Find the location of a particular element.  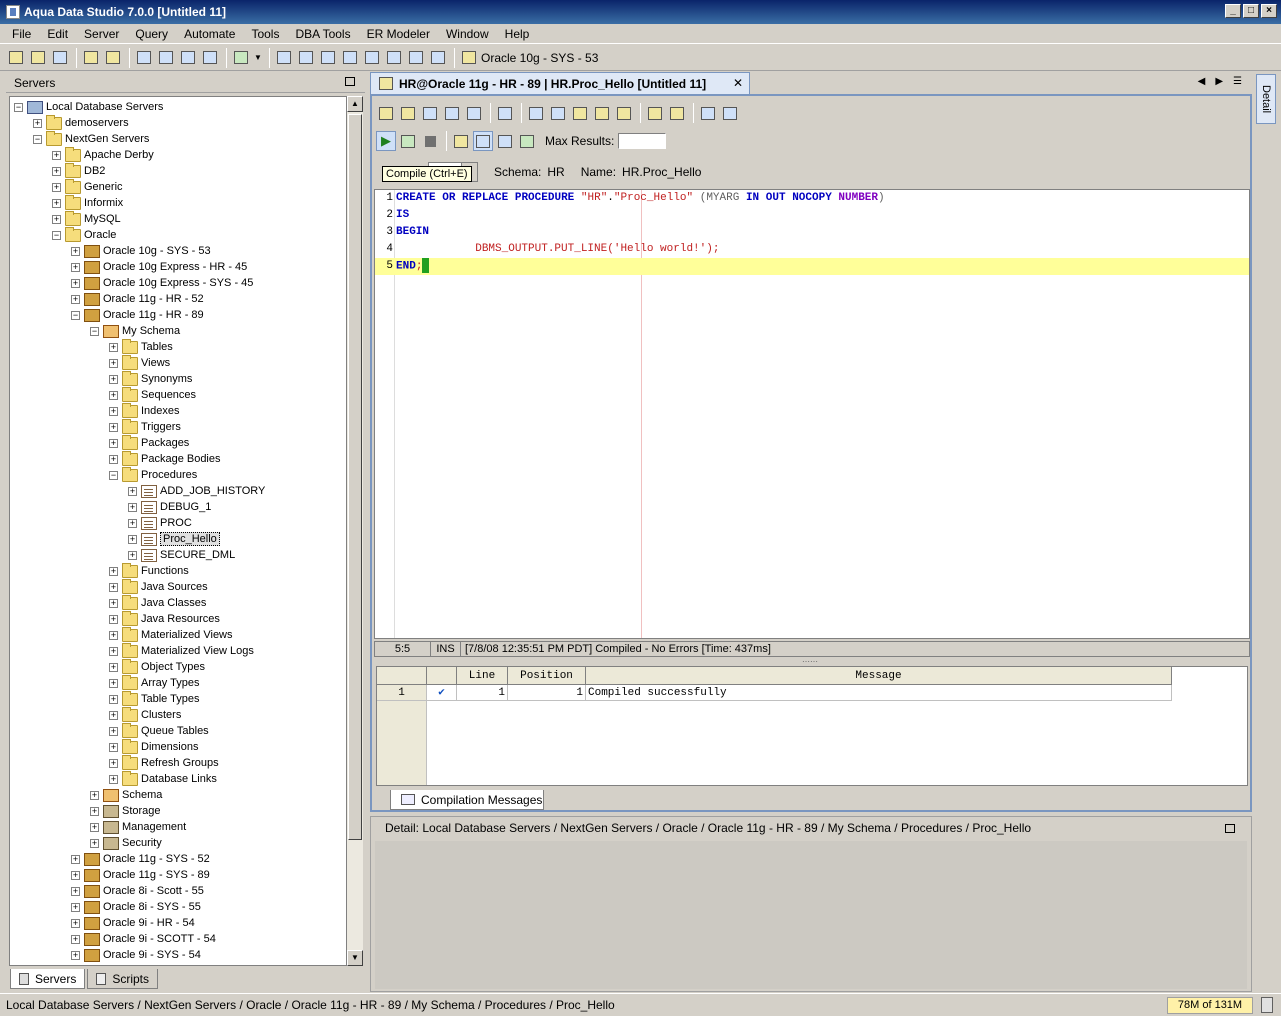

grid-results-icon is located at coordinates (483, 141).